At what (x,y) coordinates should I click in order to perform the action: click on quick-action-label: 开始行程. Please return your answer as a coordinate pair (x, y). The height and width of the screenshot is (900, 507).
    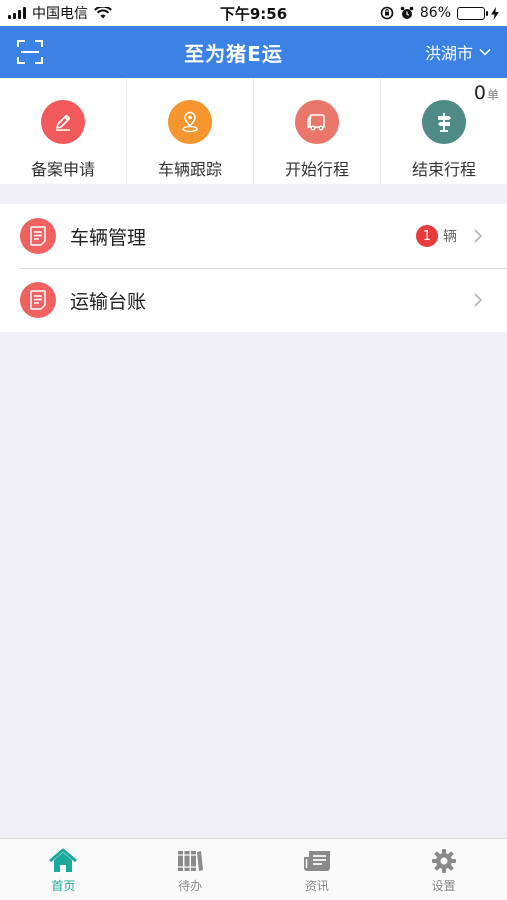
    Looking at the image, I should click on (316, 169).